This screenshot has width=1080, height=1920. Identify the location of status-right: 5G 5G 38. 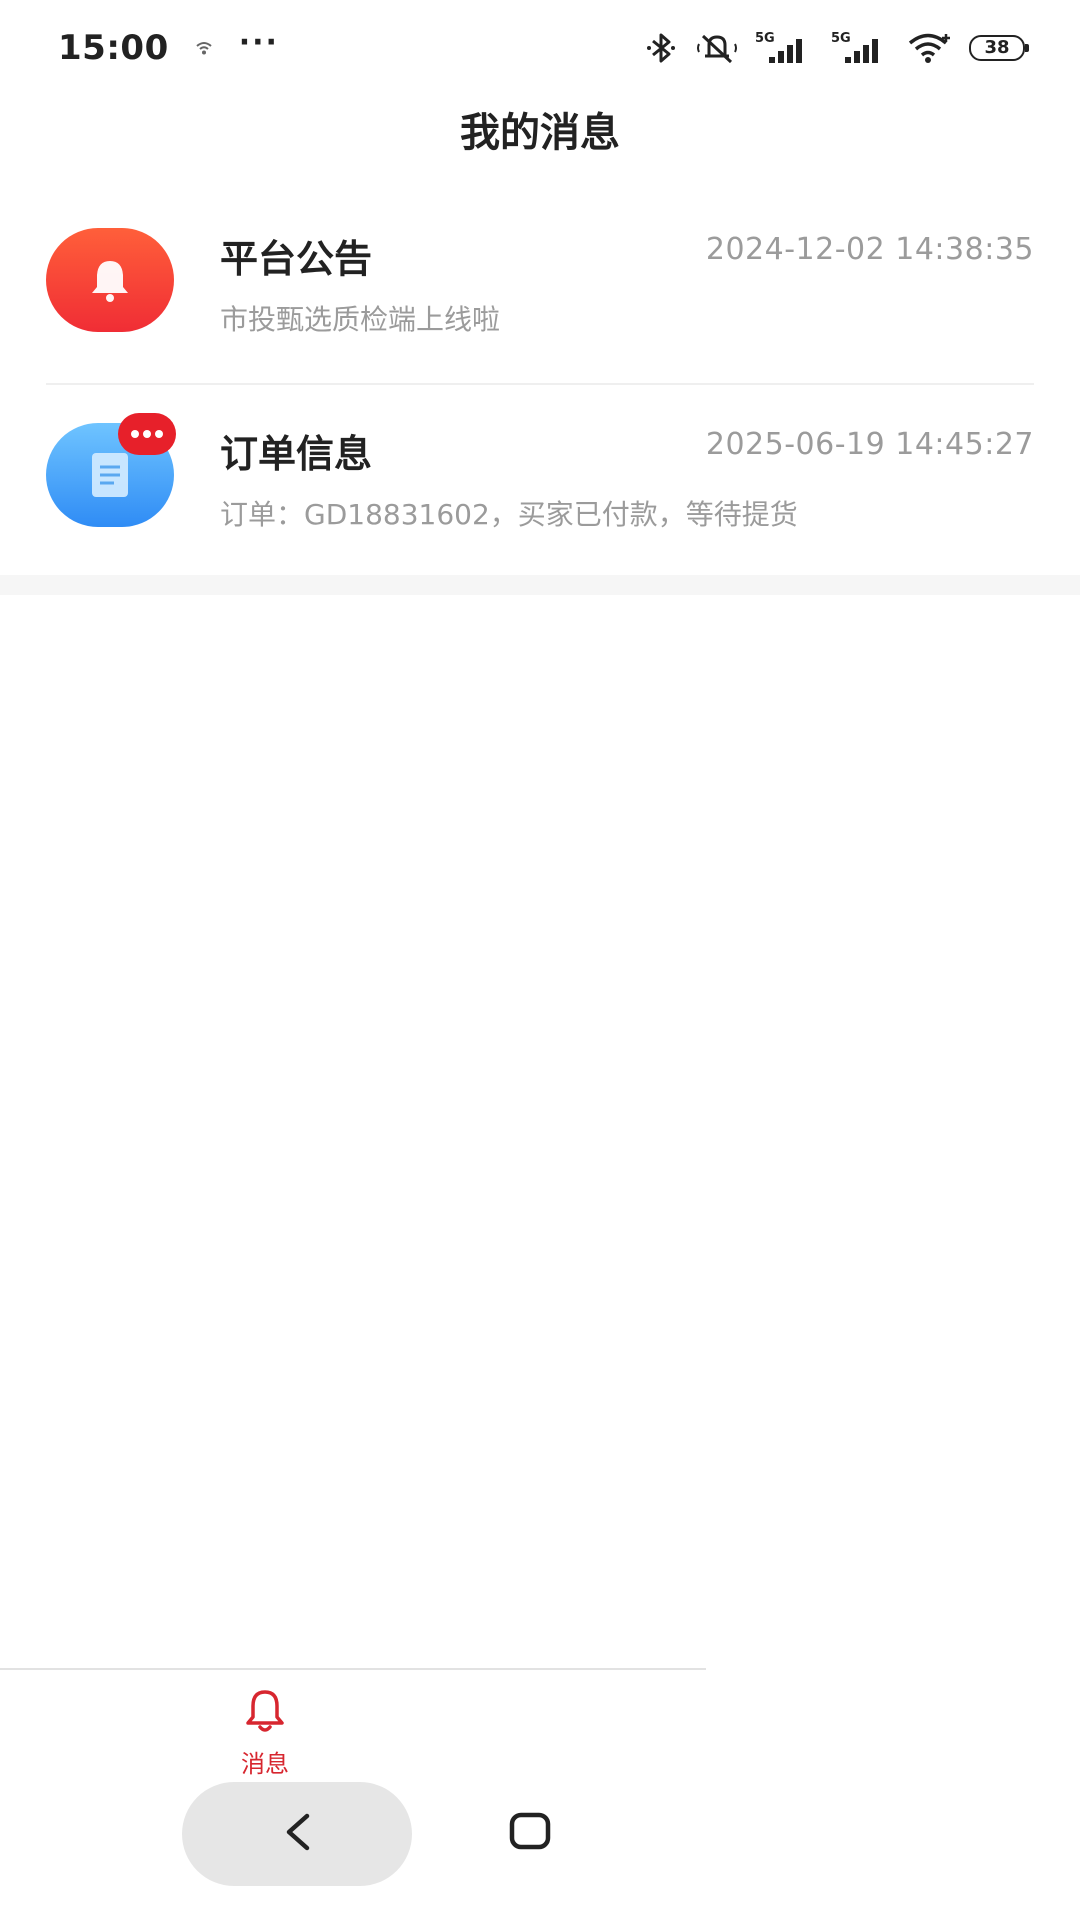
(836, 48).